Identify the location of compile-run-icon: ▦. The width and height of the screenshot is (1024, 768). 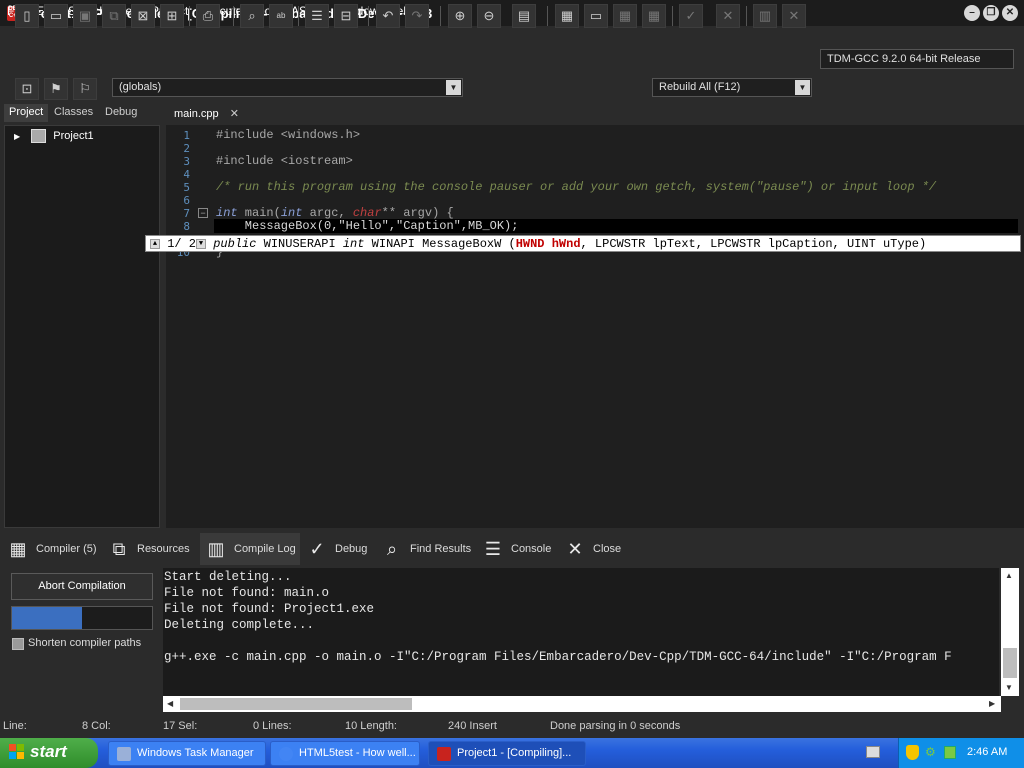
(625, 16).